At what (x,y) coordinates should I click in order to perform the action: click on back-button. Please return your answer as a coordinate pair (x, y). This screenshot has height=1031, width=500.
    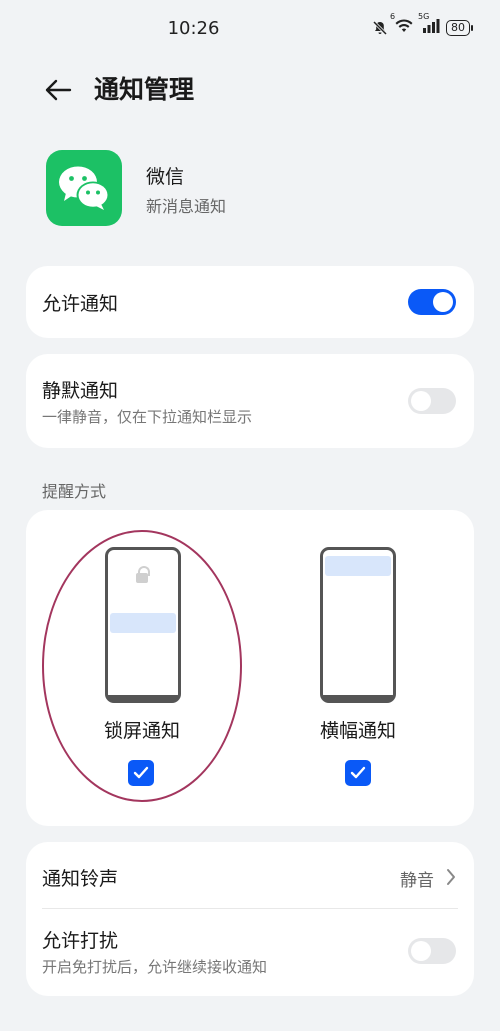
    Looking at the image, I should click on (58, 90).